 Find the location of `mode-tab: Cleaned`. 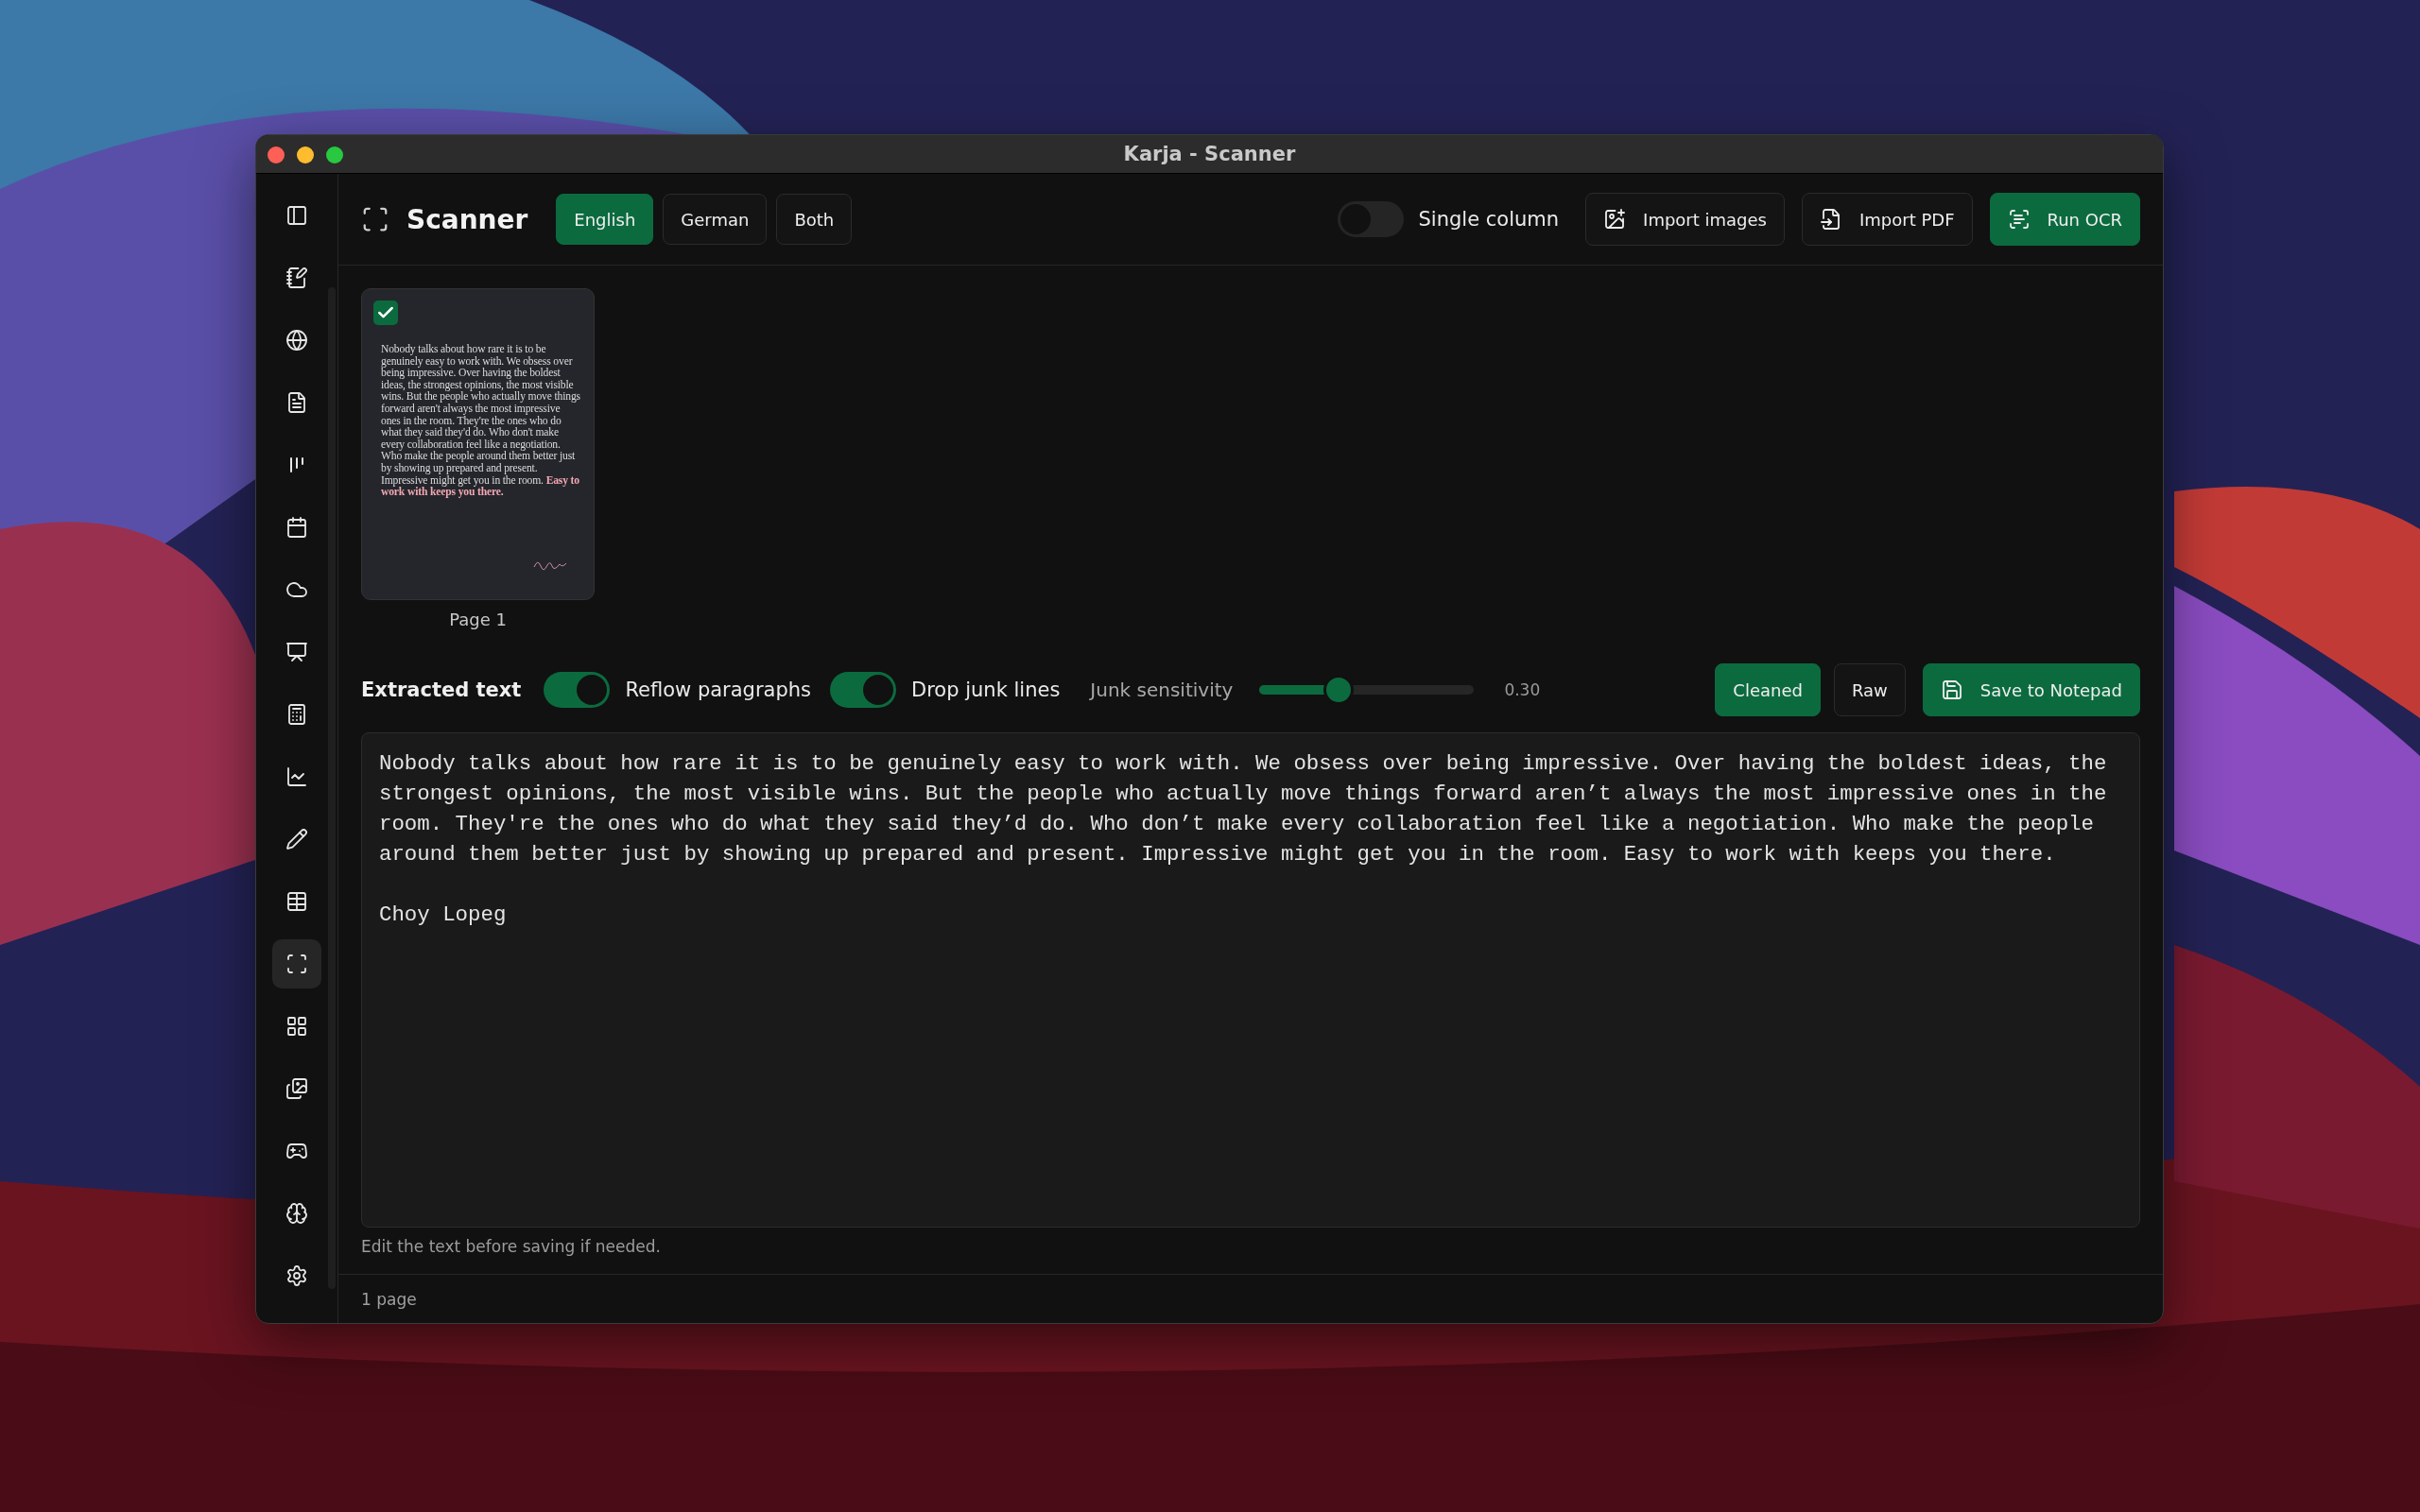

mode-tab: Cleaned is located at coordinates (1768, 689).